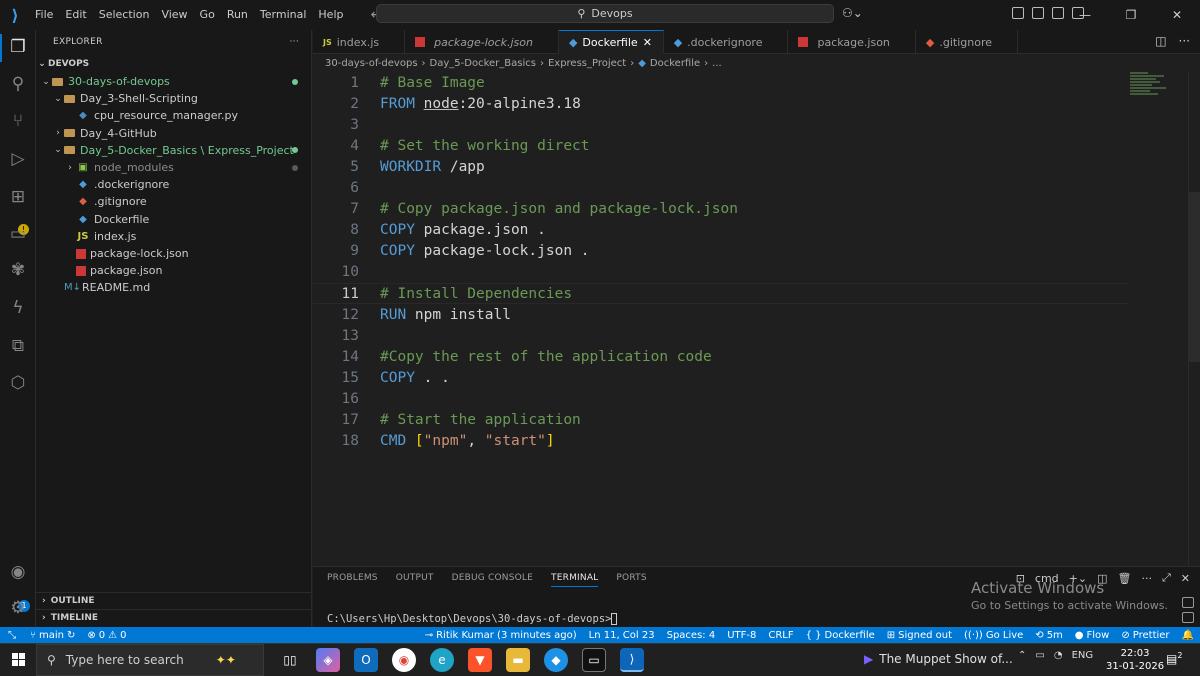 Image resolution: width=1200 pixels, height=676 pixels. What do you see at coordinates (18, 659) in the screenshot?
I see `start-button` at bounding box center [18, 659].